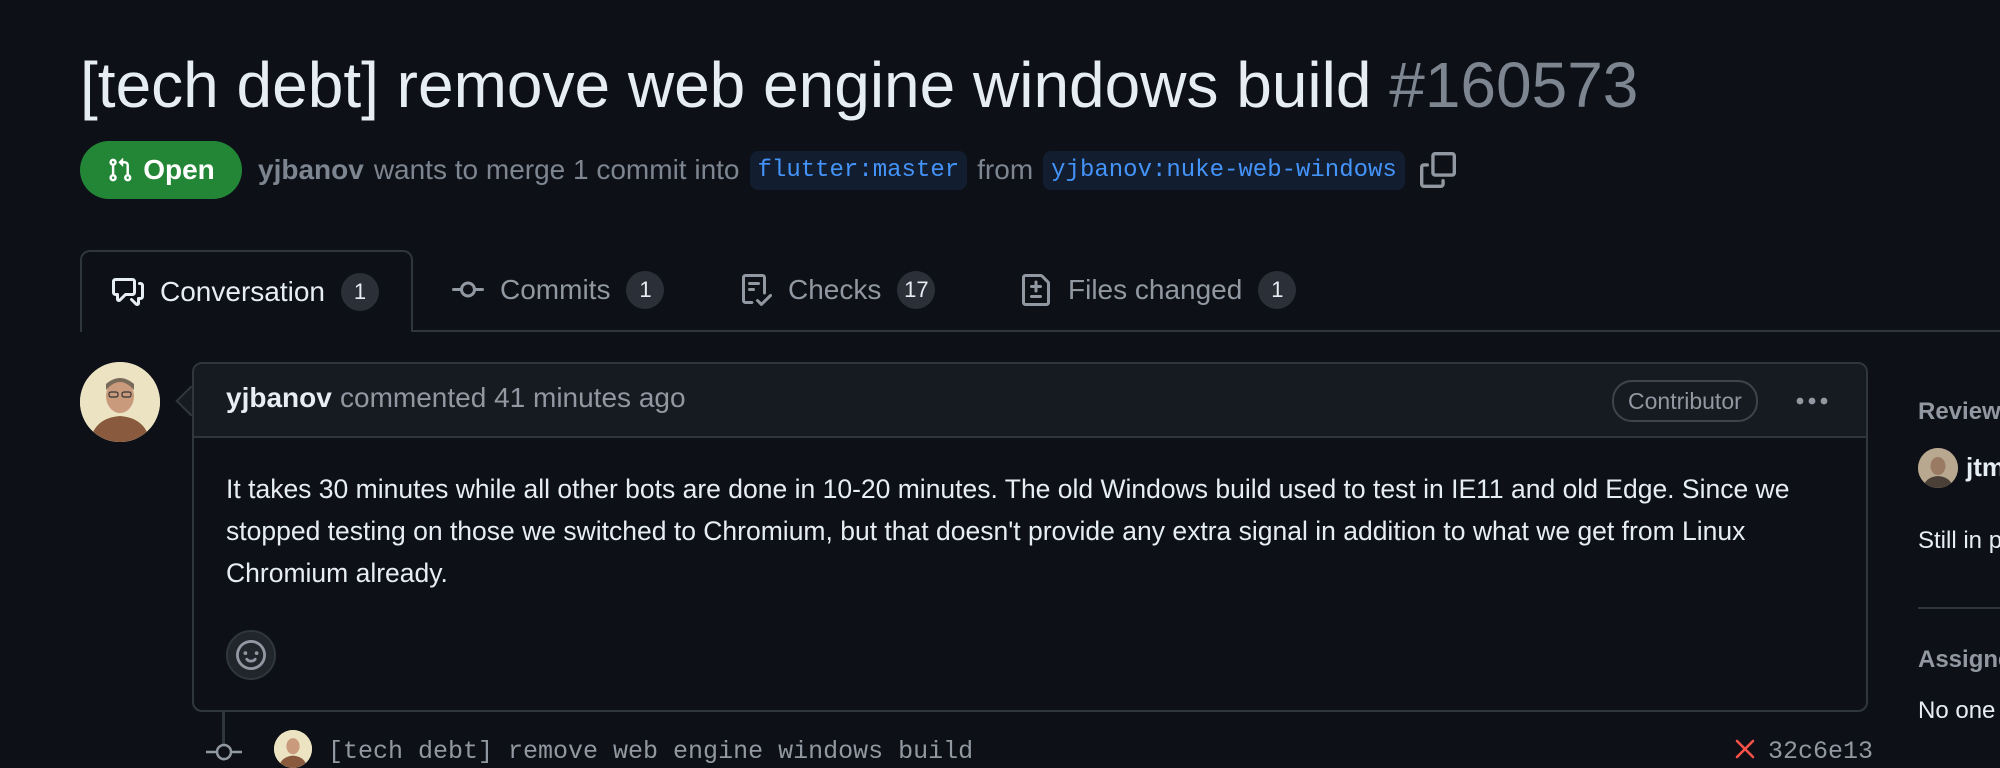  What do you see at coordinates (128, 292) in the screenshot?
I see `comment-discussion-icon` at bounding box center [128, 292].